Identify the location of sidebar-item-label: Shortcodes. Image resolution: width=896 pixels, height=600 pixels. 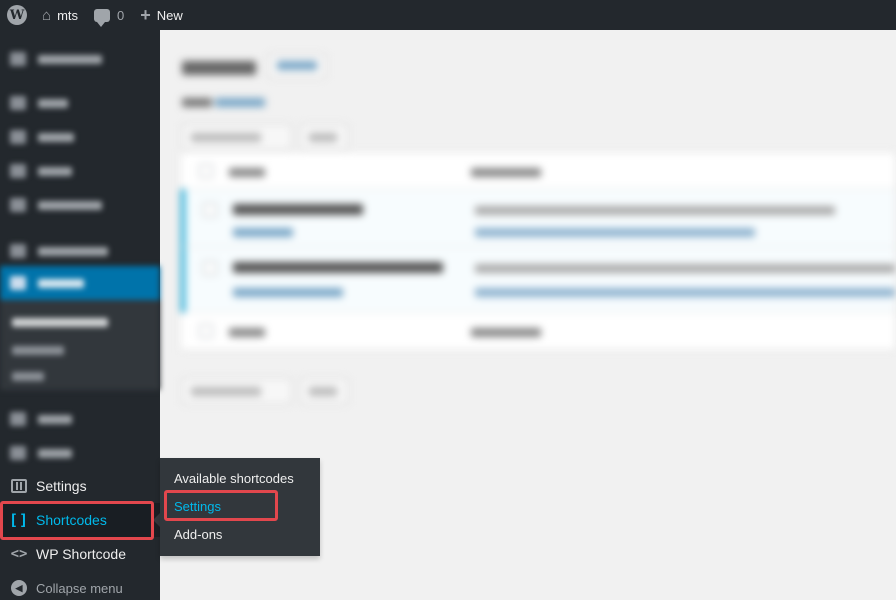
(71, 520).